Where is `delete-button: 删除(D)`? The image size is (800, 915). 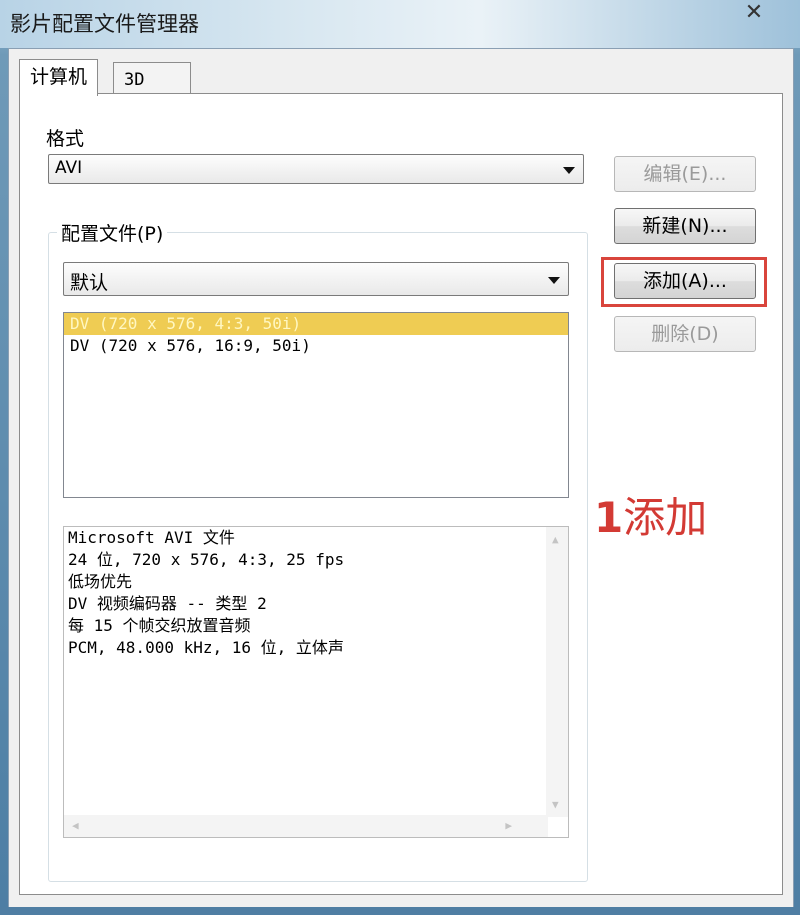
delete-button: 删除(D) is located at coordinates (685, 334).